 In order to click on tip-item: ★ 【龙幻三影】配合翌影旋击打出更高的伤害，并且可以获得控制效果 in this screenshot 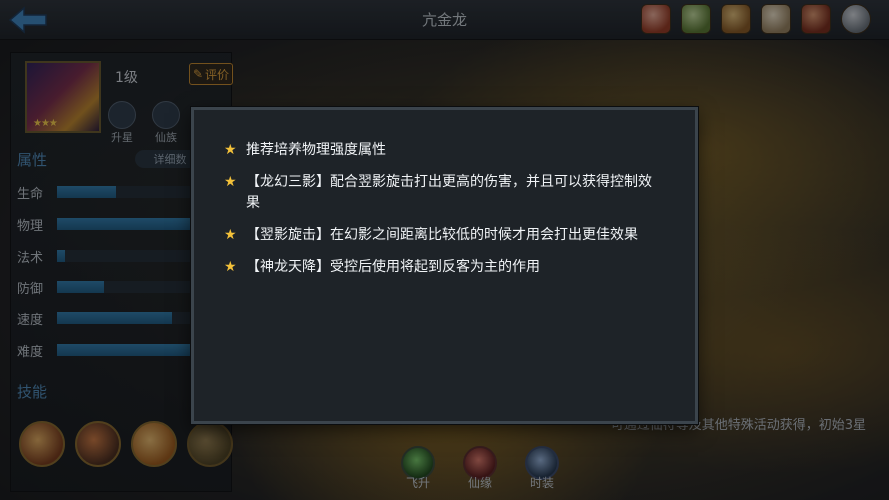, I will do `click(444, 193)`.